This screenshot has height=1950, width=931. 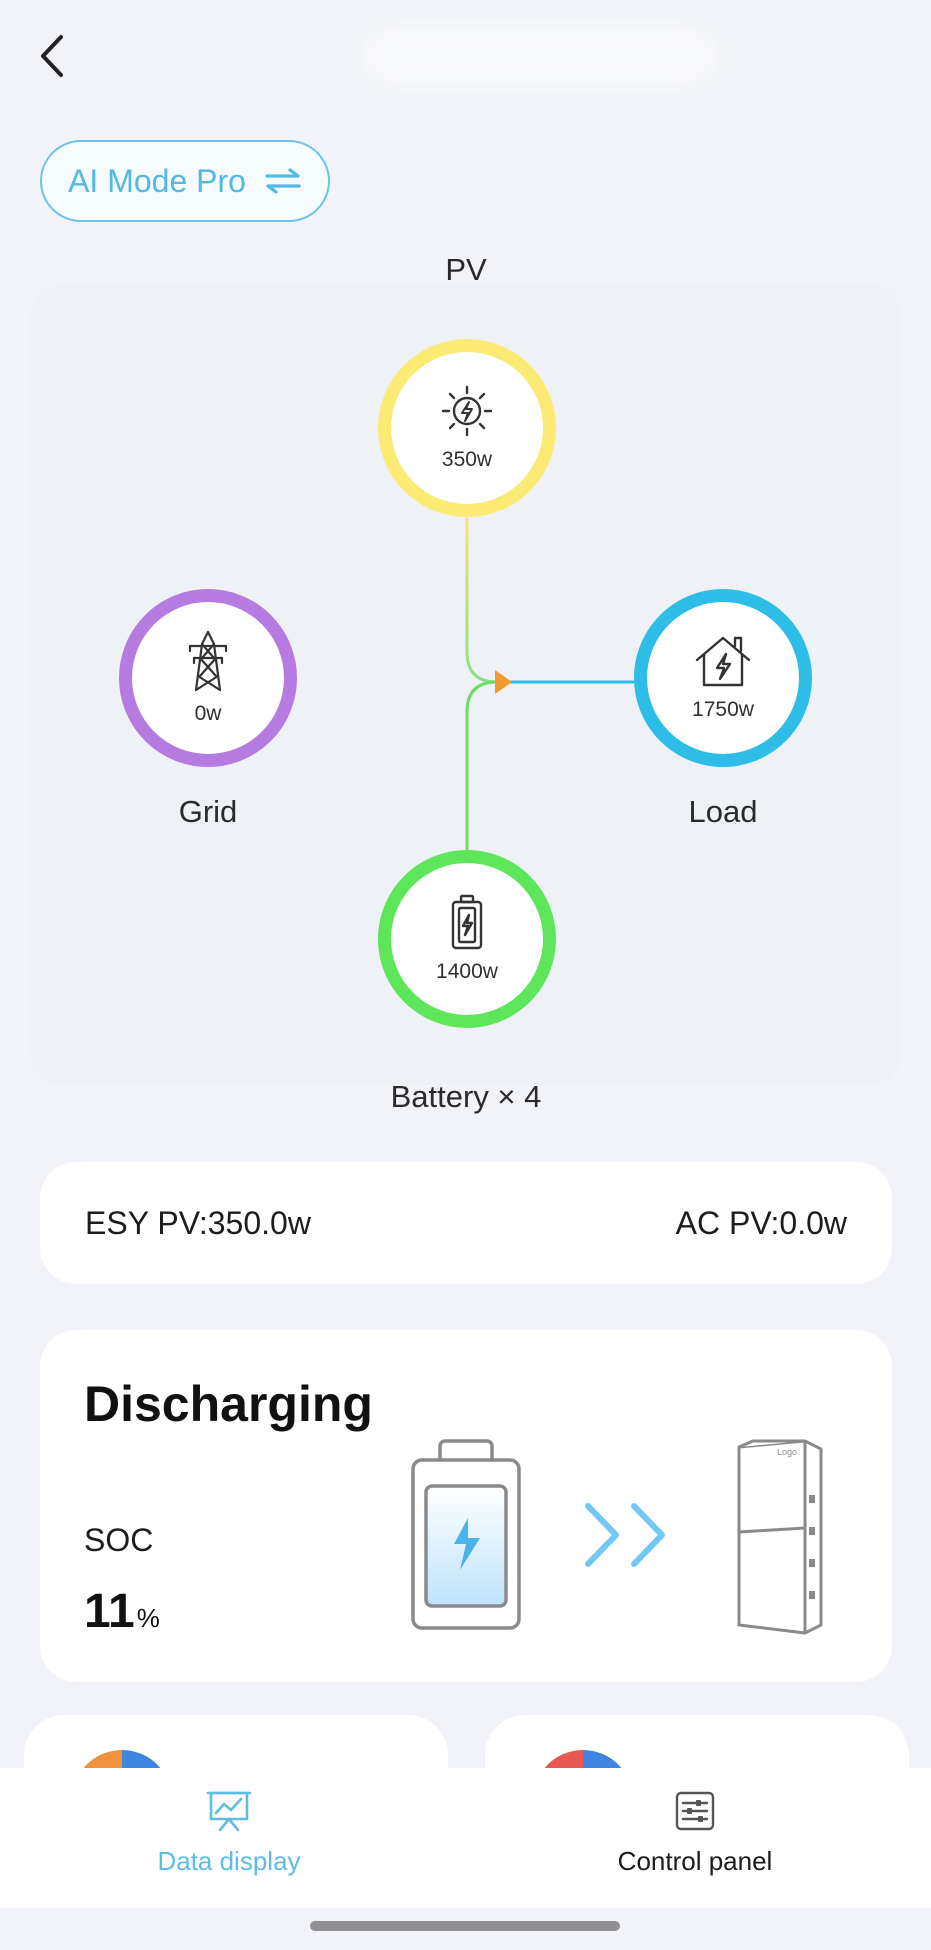 What do you see at coordinates (625, 1535) in the screenshot?
I see `discharge-arrows-icon` at bounding box center [625, 1535].